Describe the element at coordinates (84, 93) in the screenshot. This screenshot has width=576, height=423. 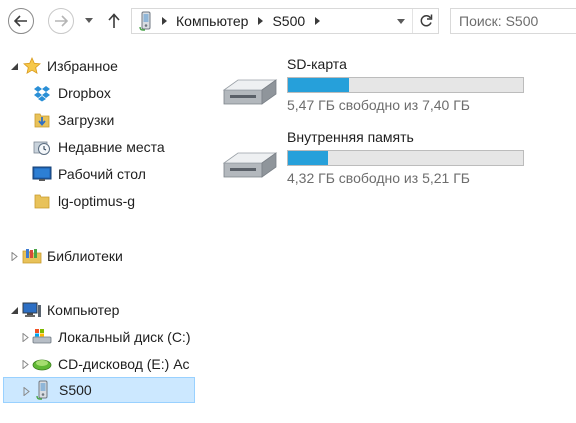
I see `nav-item-label: Dropbox` at that location.